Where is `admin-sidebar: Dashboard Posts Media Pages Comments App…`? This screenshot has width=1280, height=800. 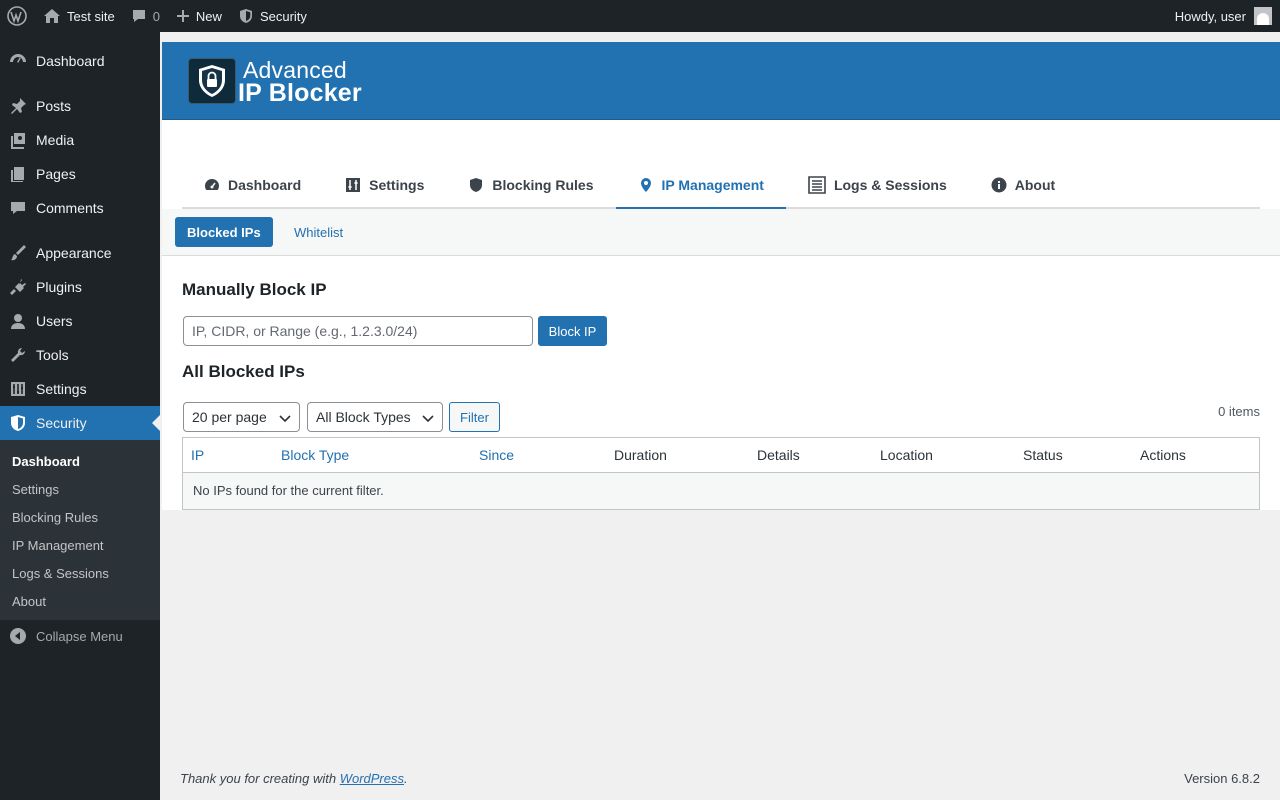 admin-sidebar: Dashboard Posts Media Pages Comments App… is located at coordinates (80, 416).